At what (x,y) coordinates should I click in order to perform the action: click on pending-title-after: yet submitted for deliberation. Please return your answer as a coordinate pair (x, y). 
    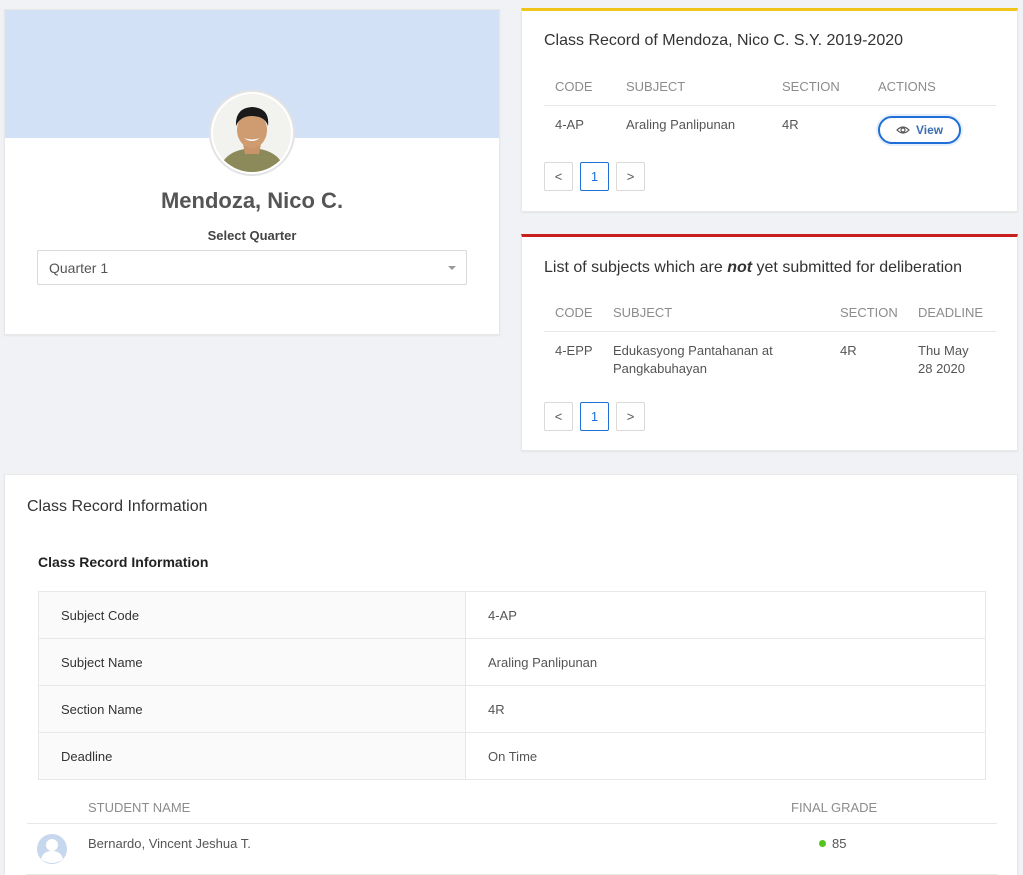
    Looking at the image, I should click on (857, 267).